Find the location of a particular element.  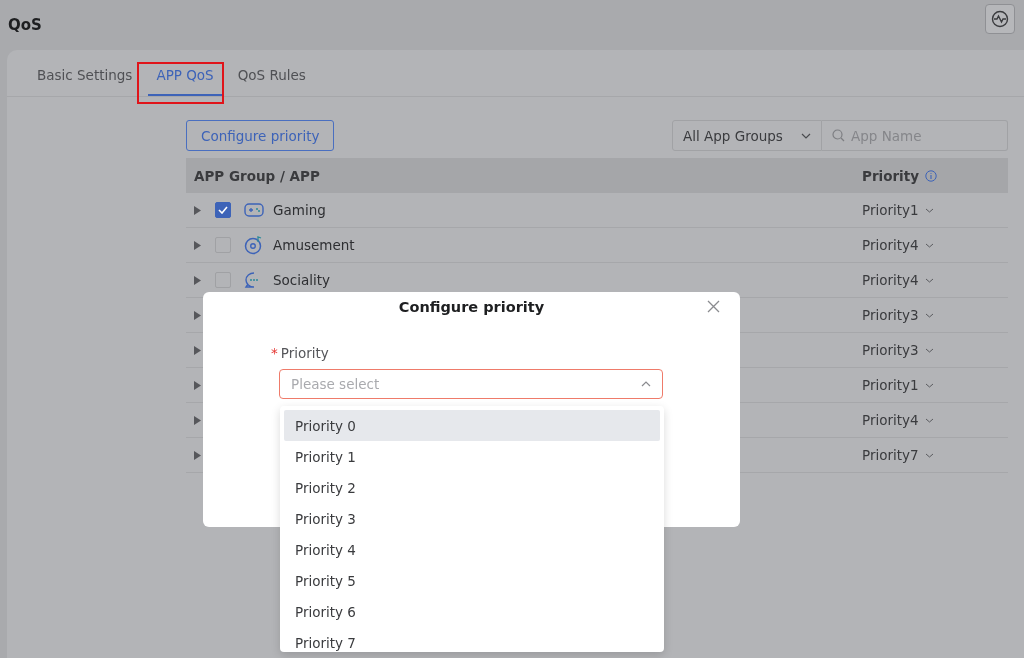

close-icon is located at coordinates (713, 306).